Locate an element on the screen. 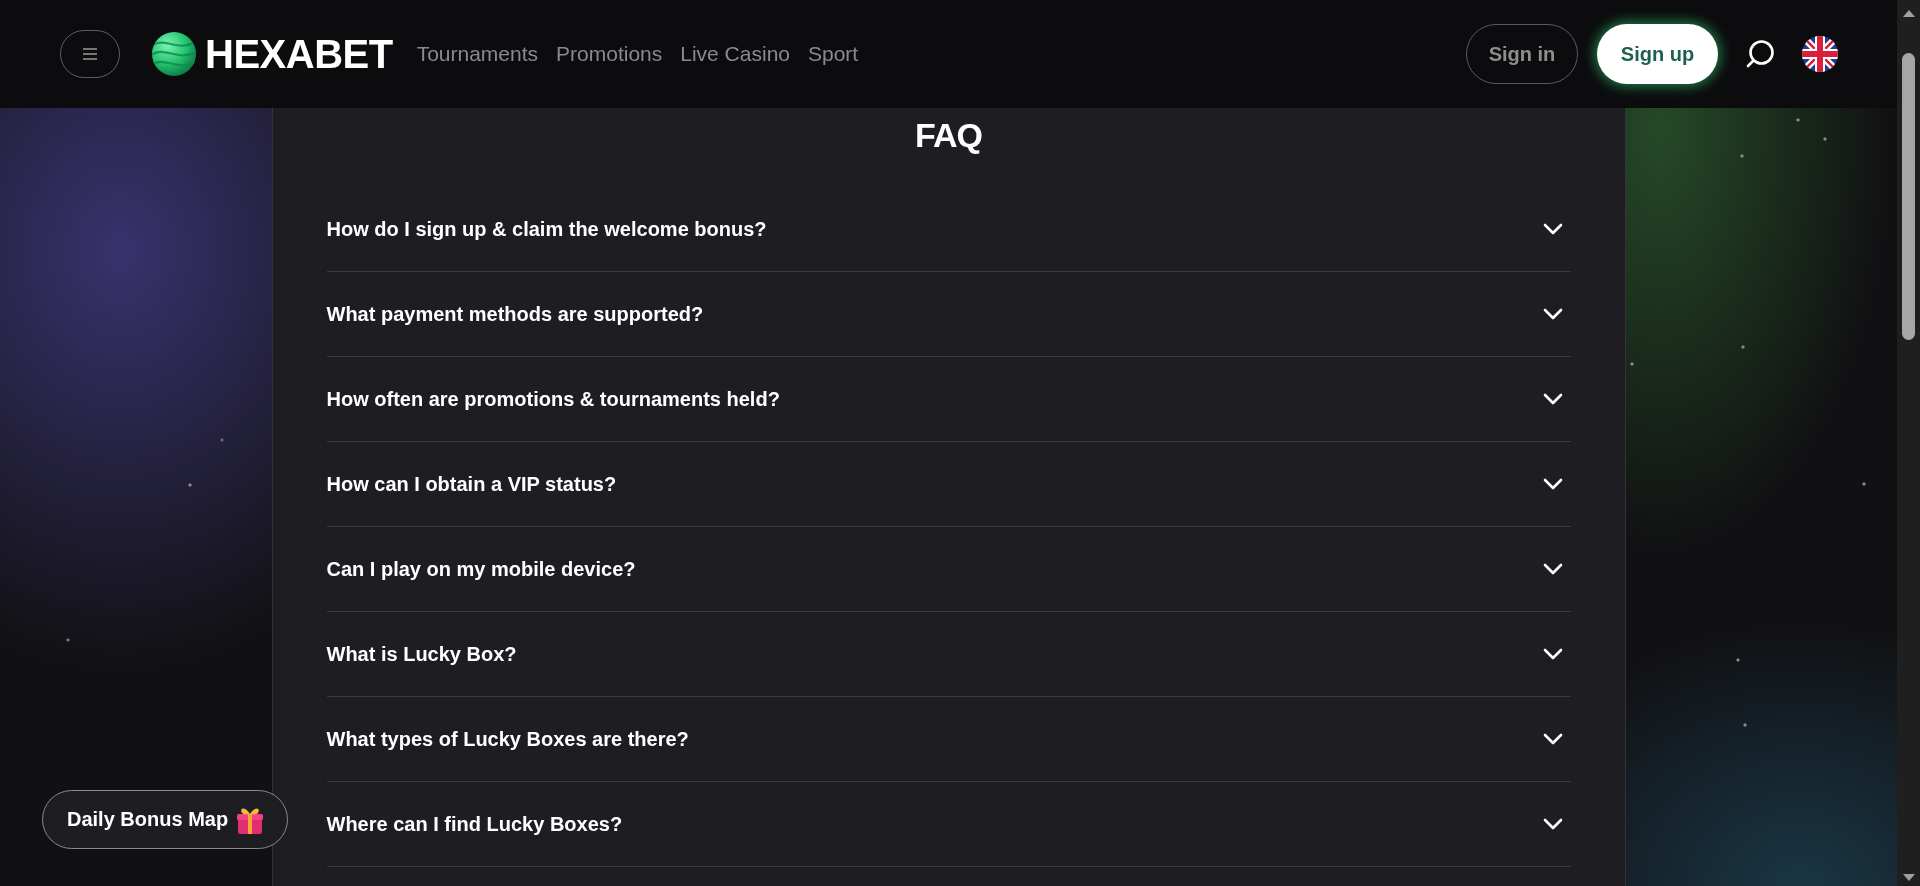 This screenshot has height=886, width=1920. nav-link: Sport is located at coordinates (833, 54).